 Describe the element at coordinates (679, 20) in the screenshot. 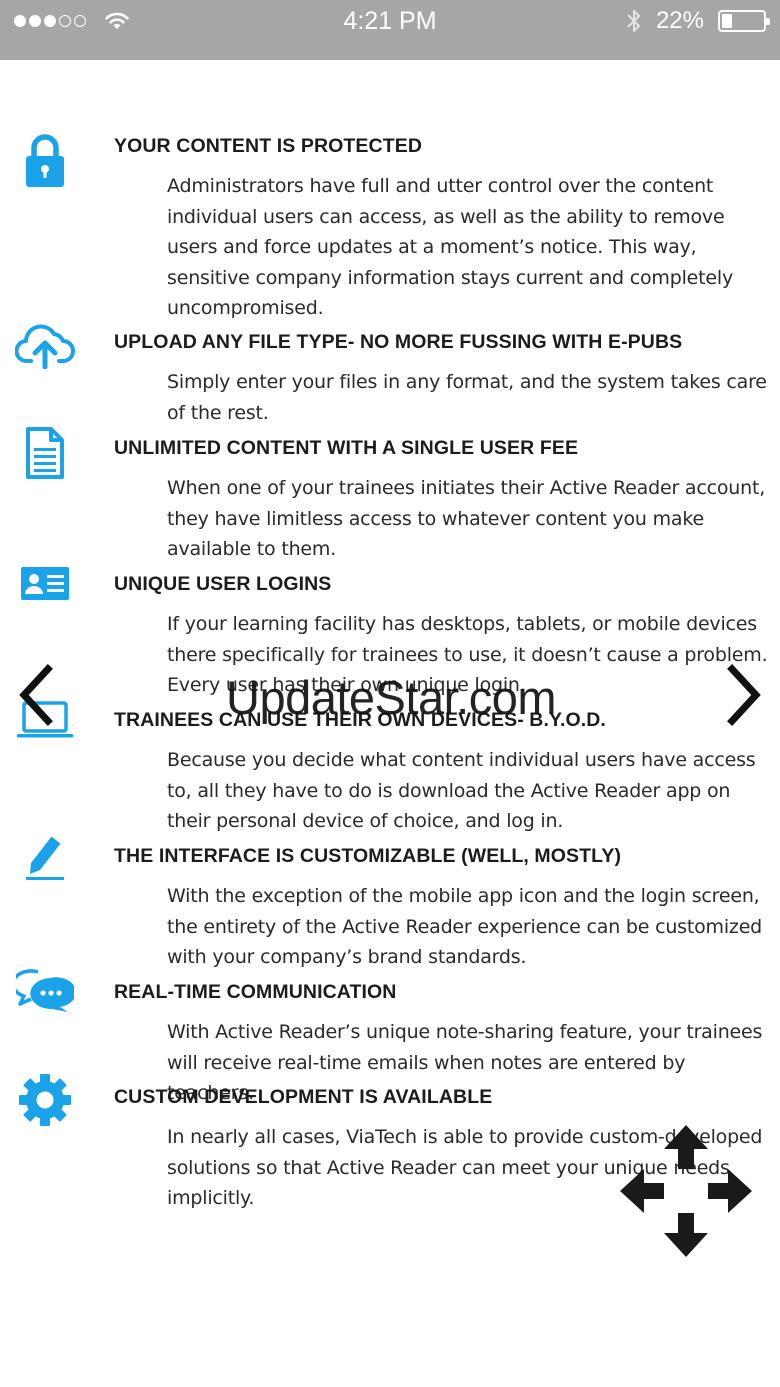

I see `battery-percent: 22%` at that location.